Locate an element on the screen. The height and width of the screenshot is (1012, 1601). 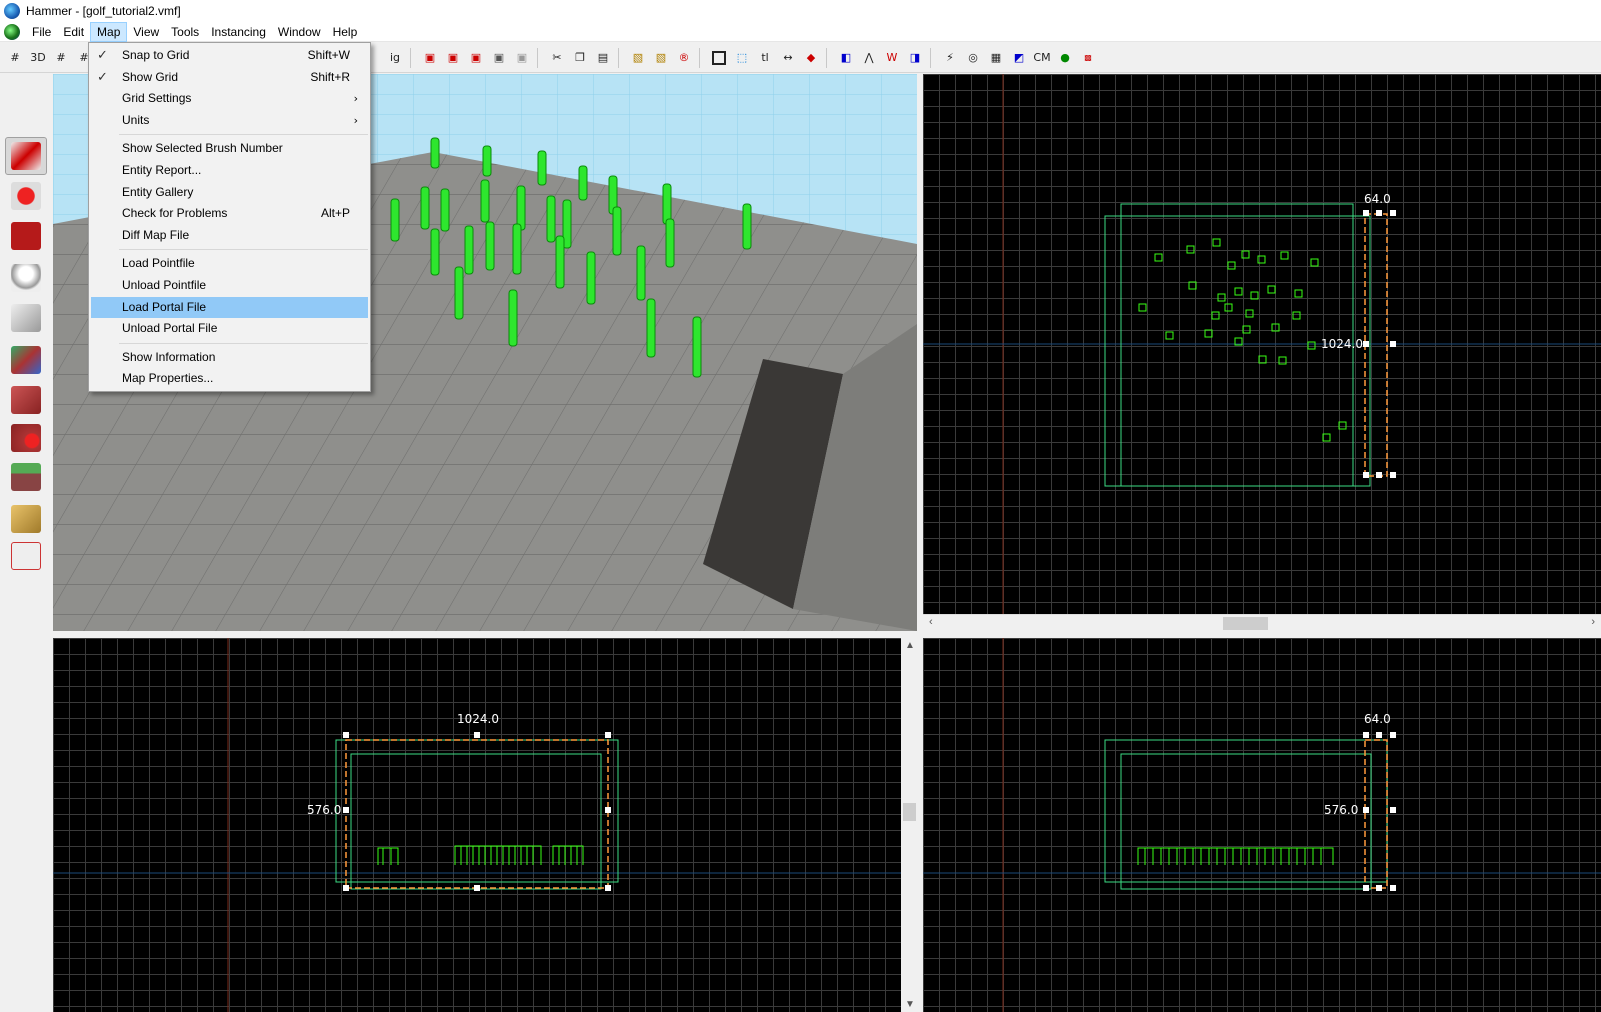
scroll-right-icon: › is located at coordinates (1593, 622).